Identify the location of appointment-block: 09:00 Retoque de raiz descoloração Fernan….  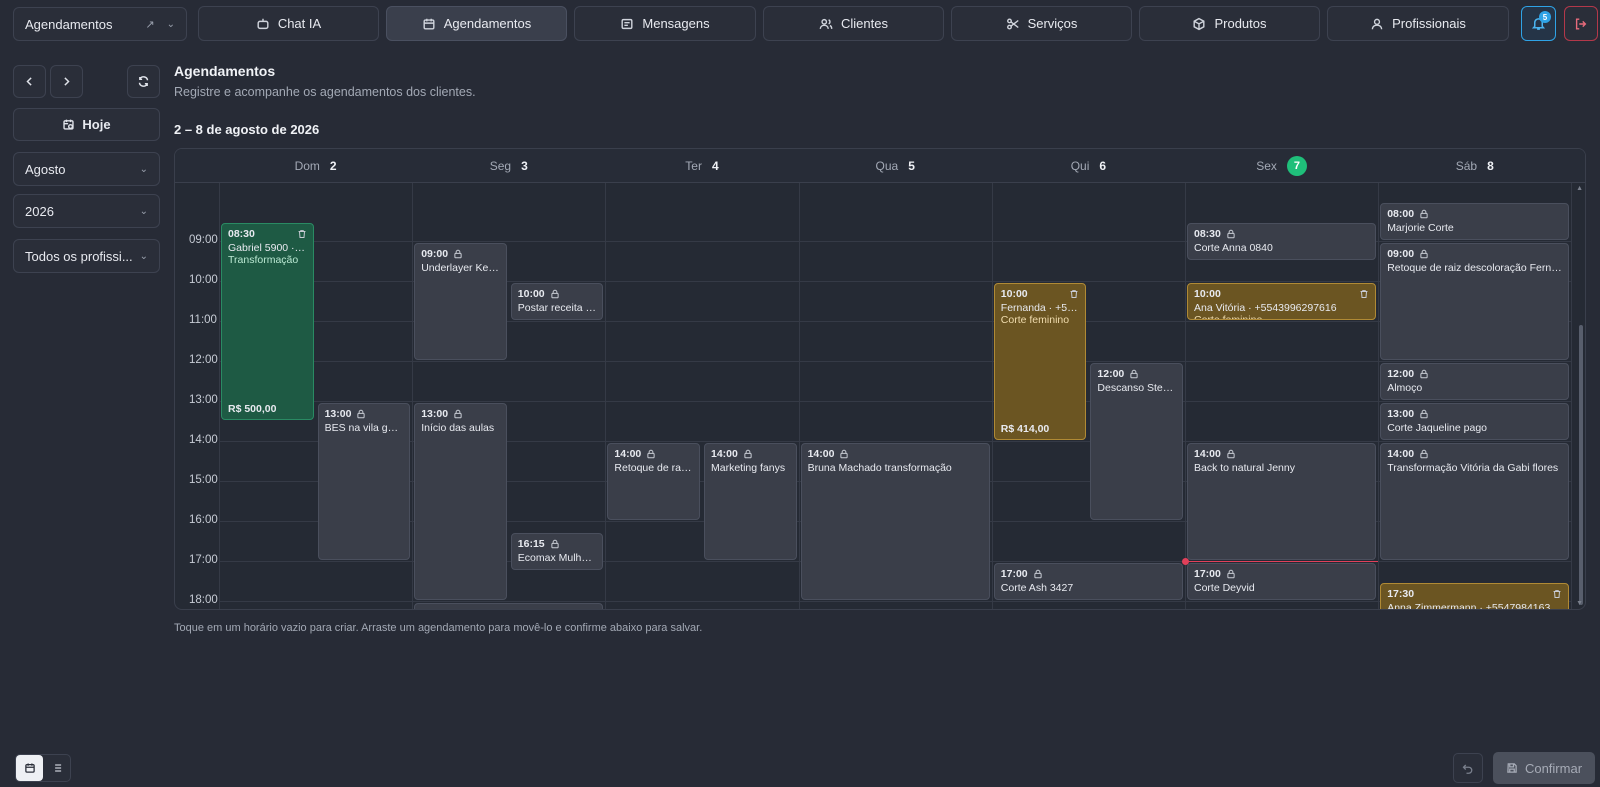
(1475, 301).